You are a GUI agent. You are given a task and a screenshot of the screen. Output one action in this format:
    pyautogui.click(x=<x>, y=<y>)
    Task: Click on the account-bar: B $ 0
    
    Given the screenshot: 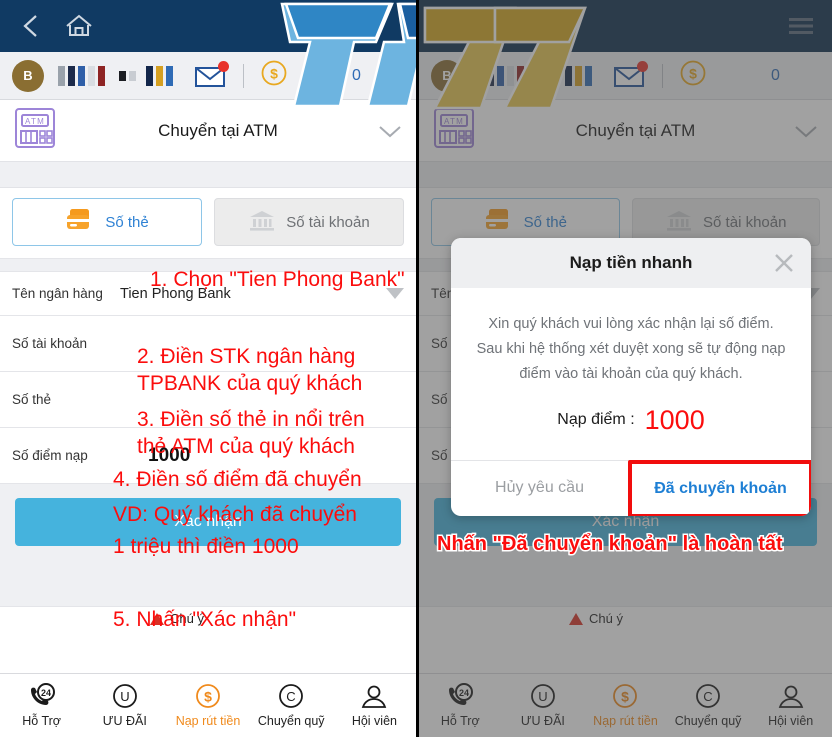 What is the action you would take?
    pyautogui.click(x=208, y=76)
    